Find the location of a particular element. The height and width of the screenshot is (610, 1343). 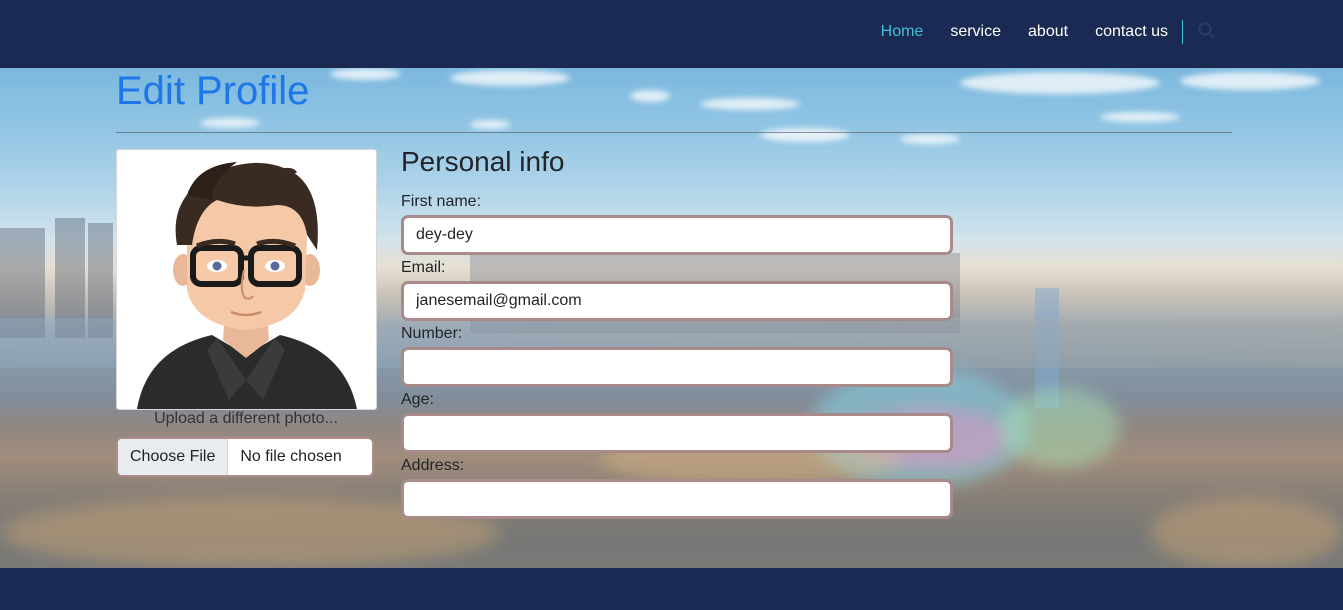

first-name-label: First name: is located at coordinates (441, 201).